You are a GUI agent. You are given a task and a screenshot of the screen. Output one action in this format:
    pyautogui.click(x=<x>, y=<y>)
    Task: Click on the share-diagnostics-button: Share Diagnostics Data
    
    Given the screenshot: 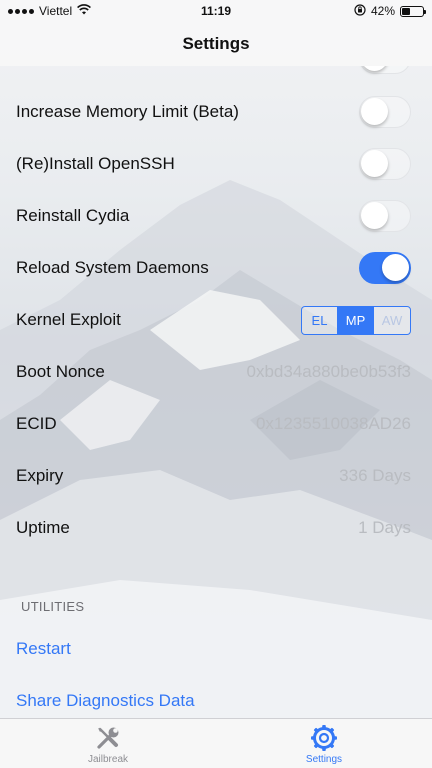 What is the action you would take?
    pyautogui.click(x=105, y=701)
    